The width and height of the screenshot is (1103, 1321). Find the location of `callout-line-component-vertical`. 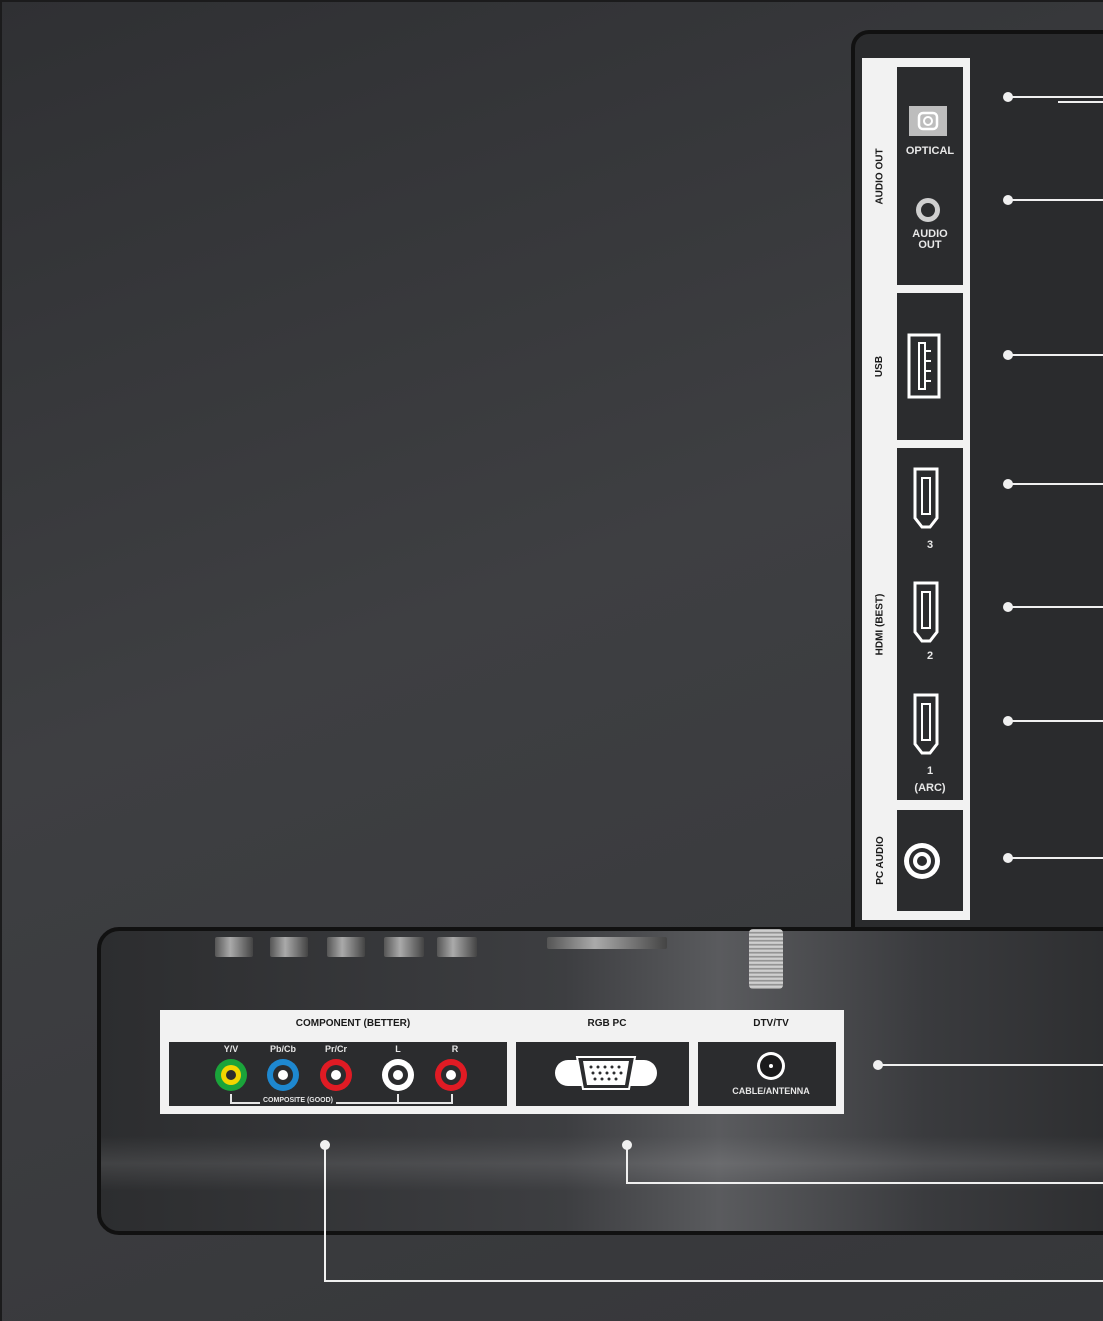

callout-line-component-vertical is located at coordinates (325, 1213).